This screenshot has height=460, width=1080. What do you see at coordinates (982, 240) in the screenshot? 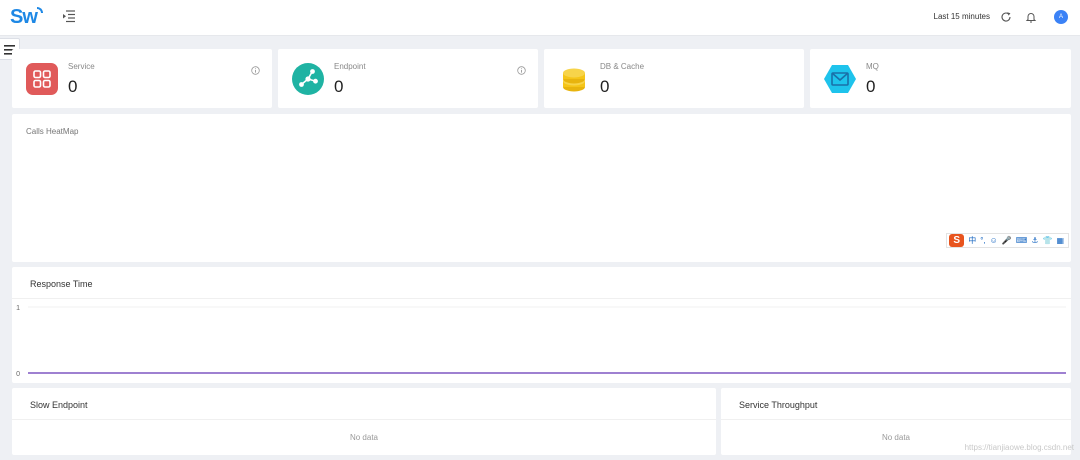
I see `ime-punctuation-button: °,` at bounding box center [982, 240].